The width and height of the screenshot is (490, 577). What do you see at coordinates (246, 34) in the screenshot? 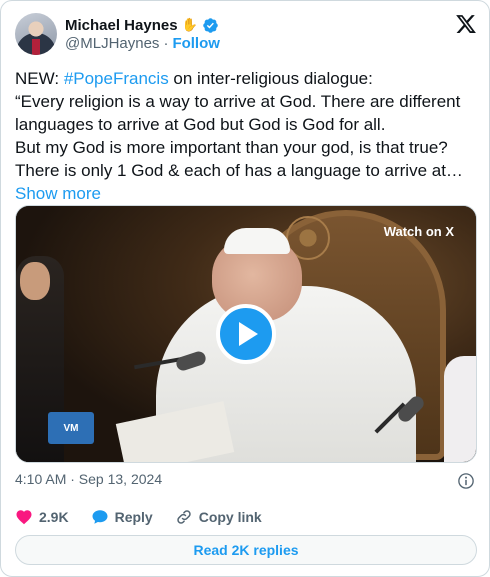
I see `tweet-header: Michael Haynes ✋ @MLJHaynes · Follow` at bounding box center [246, 34].